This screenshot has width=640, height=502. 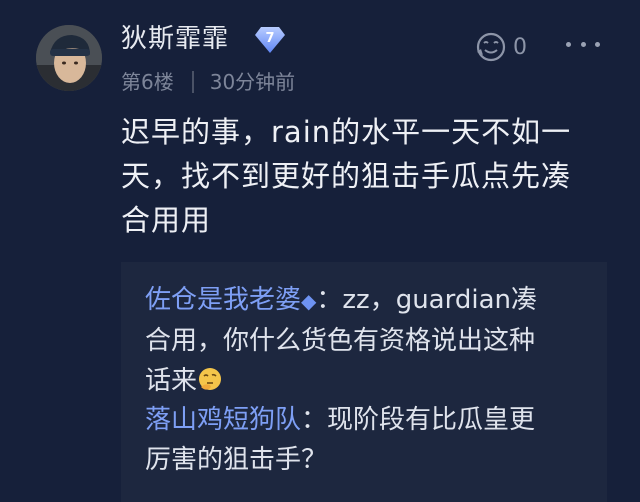 I want to click on timestamp: 30分钟前, so click(x=252, y=82).